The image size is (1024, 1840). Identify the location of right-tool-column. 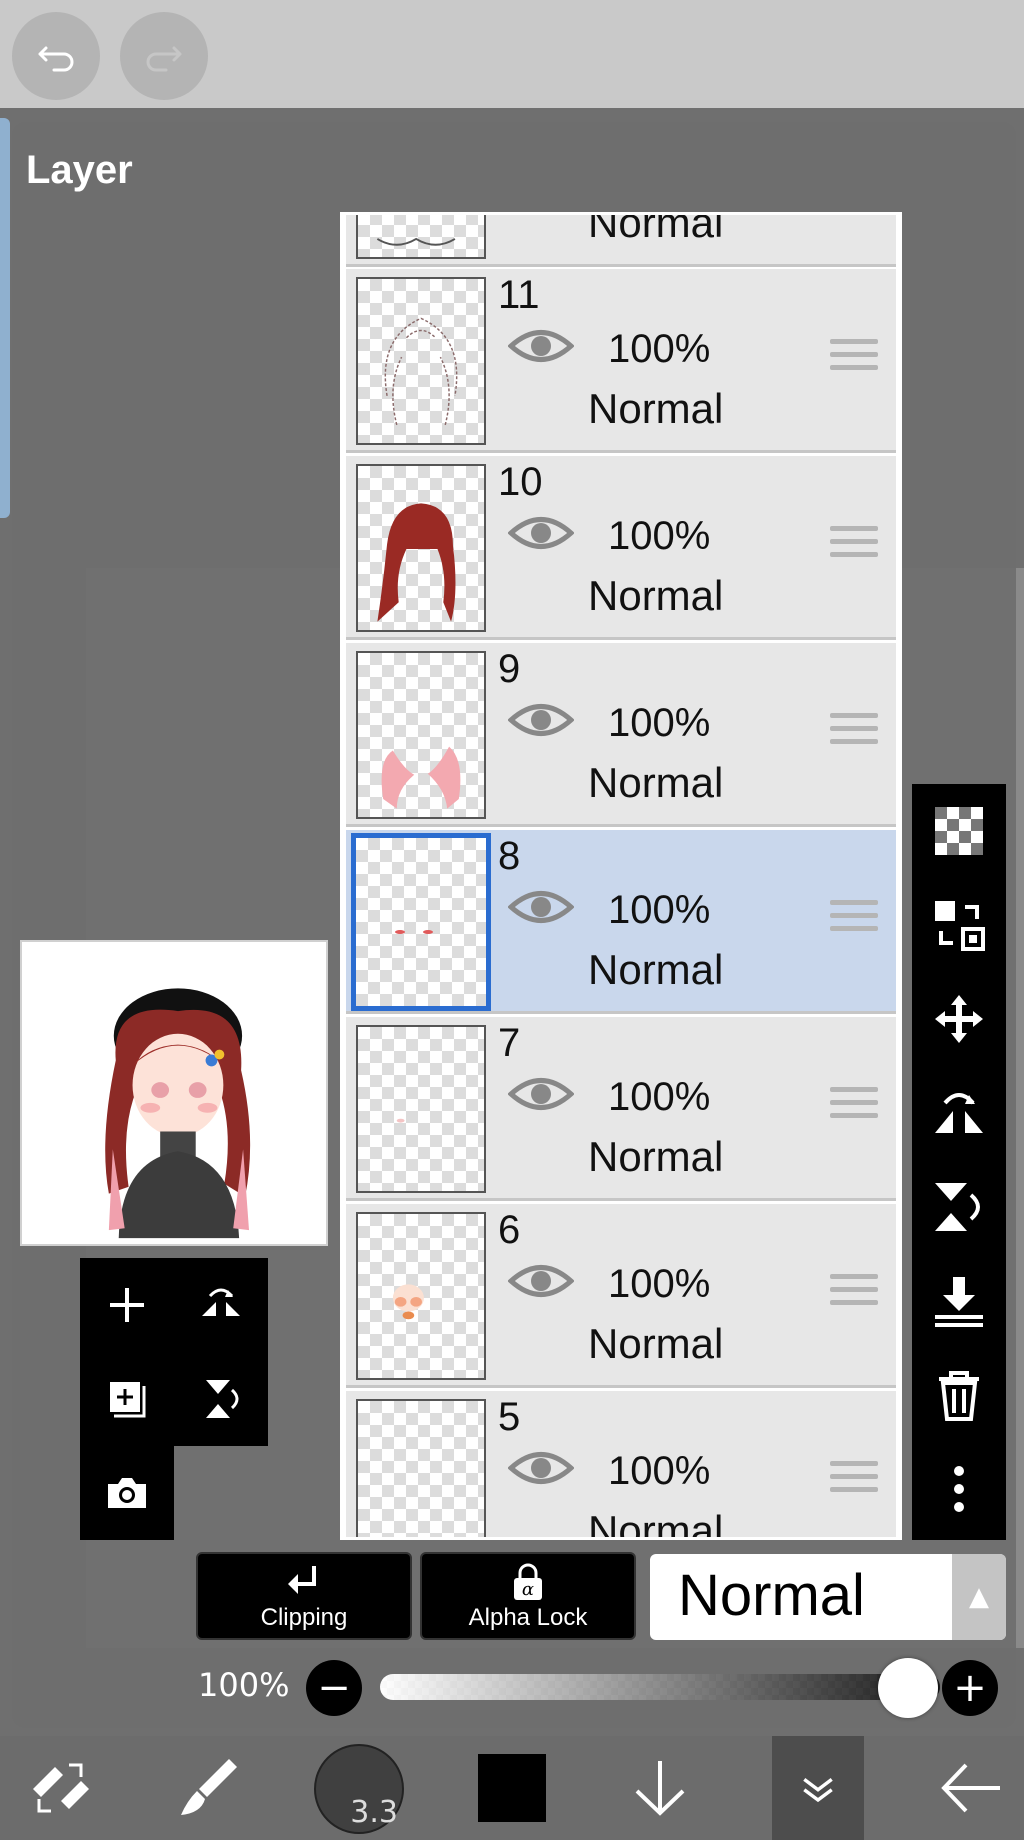
(959, 1162).